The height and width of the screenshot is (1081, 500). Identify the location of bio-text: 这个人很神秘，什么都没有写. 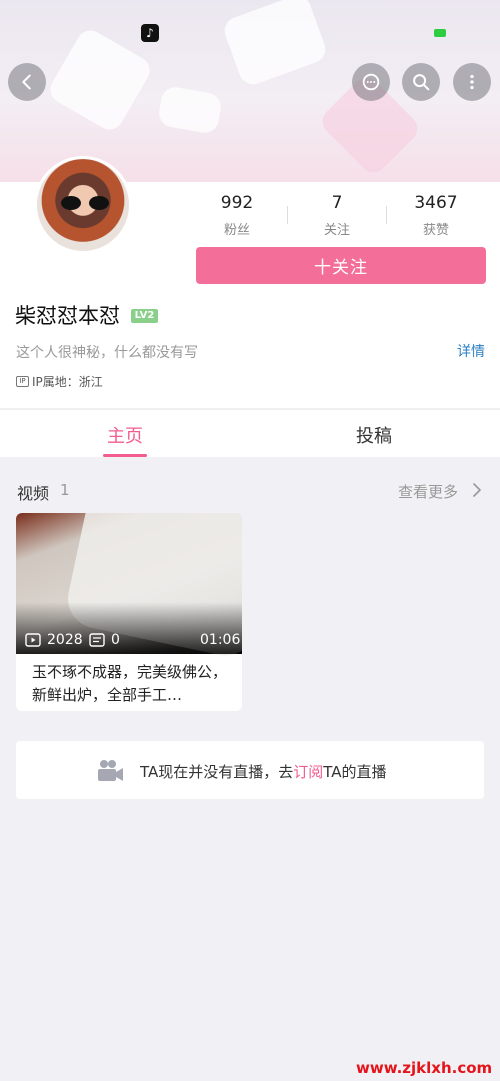
(107, 353).